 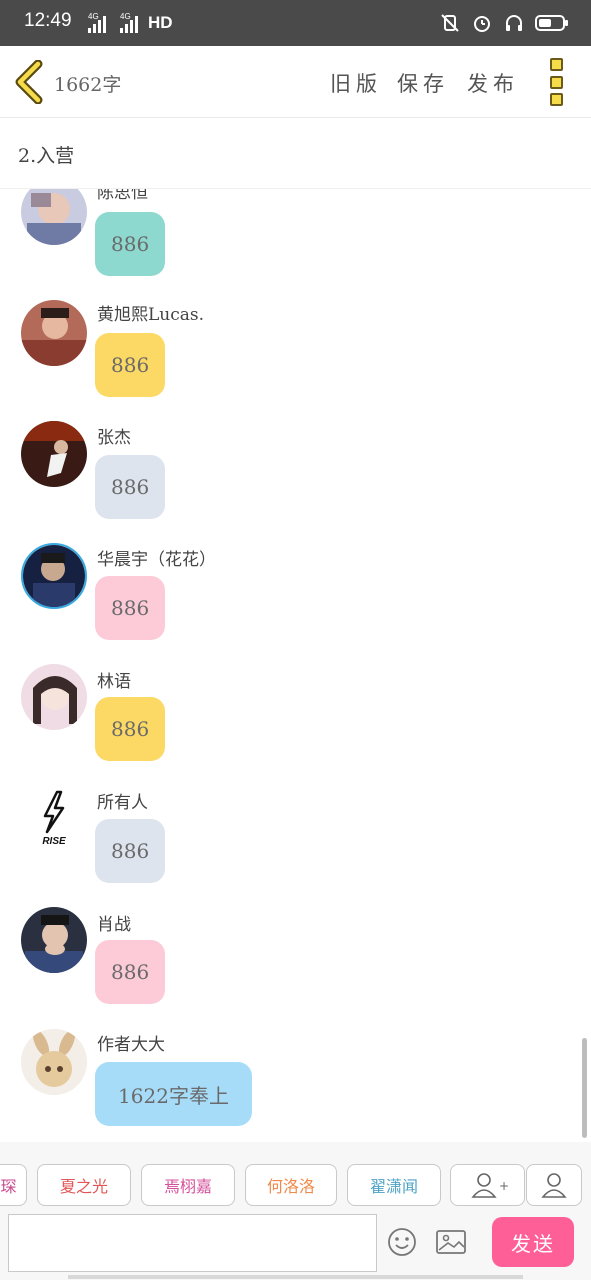 I want to click on back-button, so click(x=30, y=82).